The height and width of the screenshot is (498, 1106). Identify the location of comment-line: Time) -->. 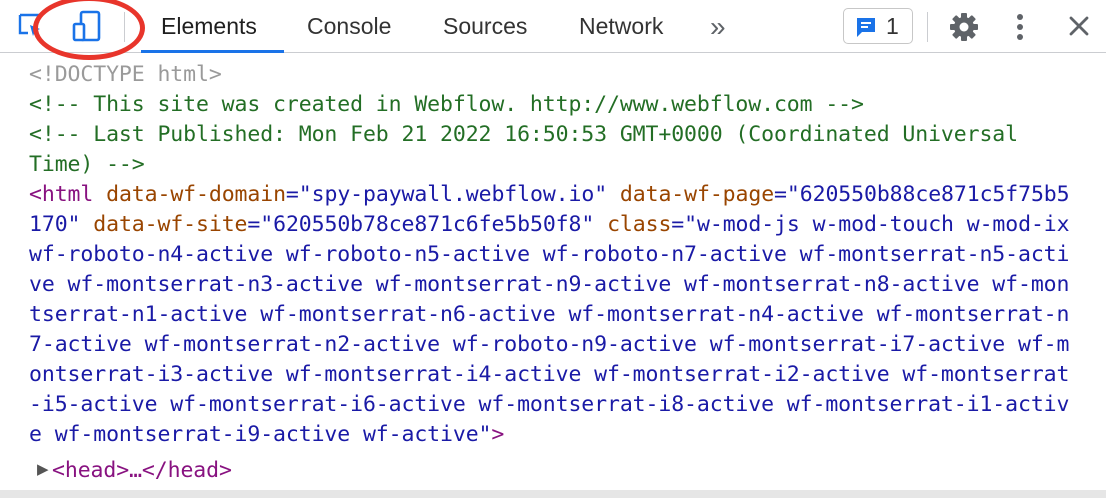
(87, 165).